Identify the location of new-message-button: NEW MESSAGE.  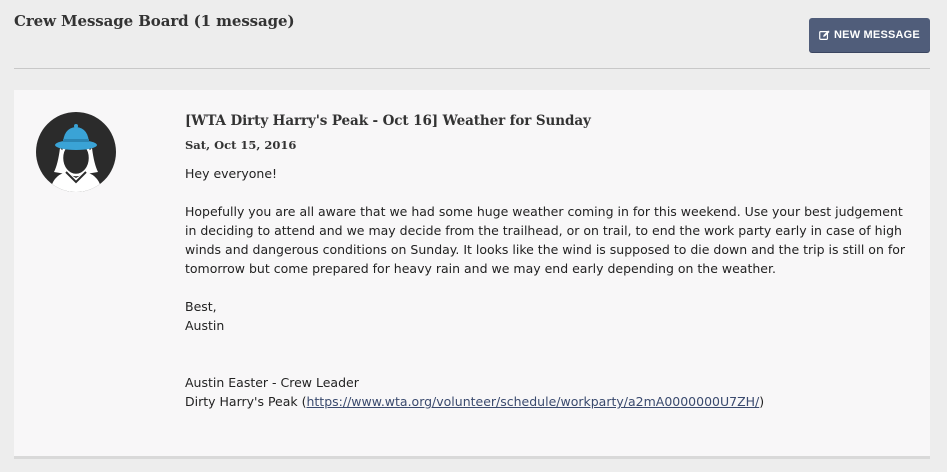
(869, 35).